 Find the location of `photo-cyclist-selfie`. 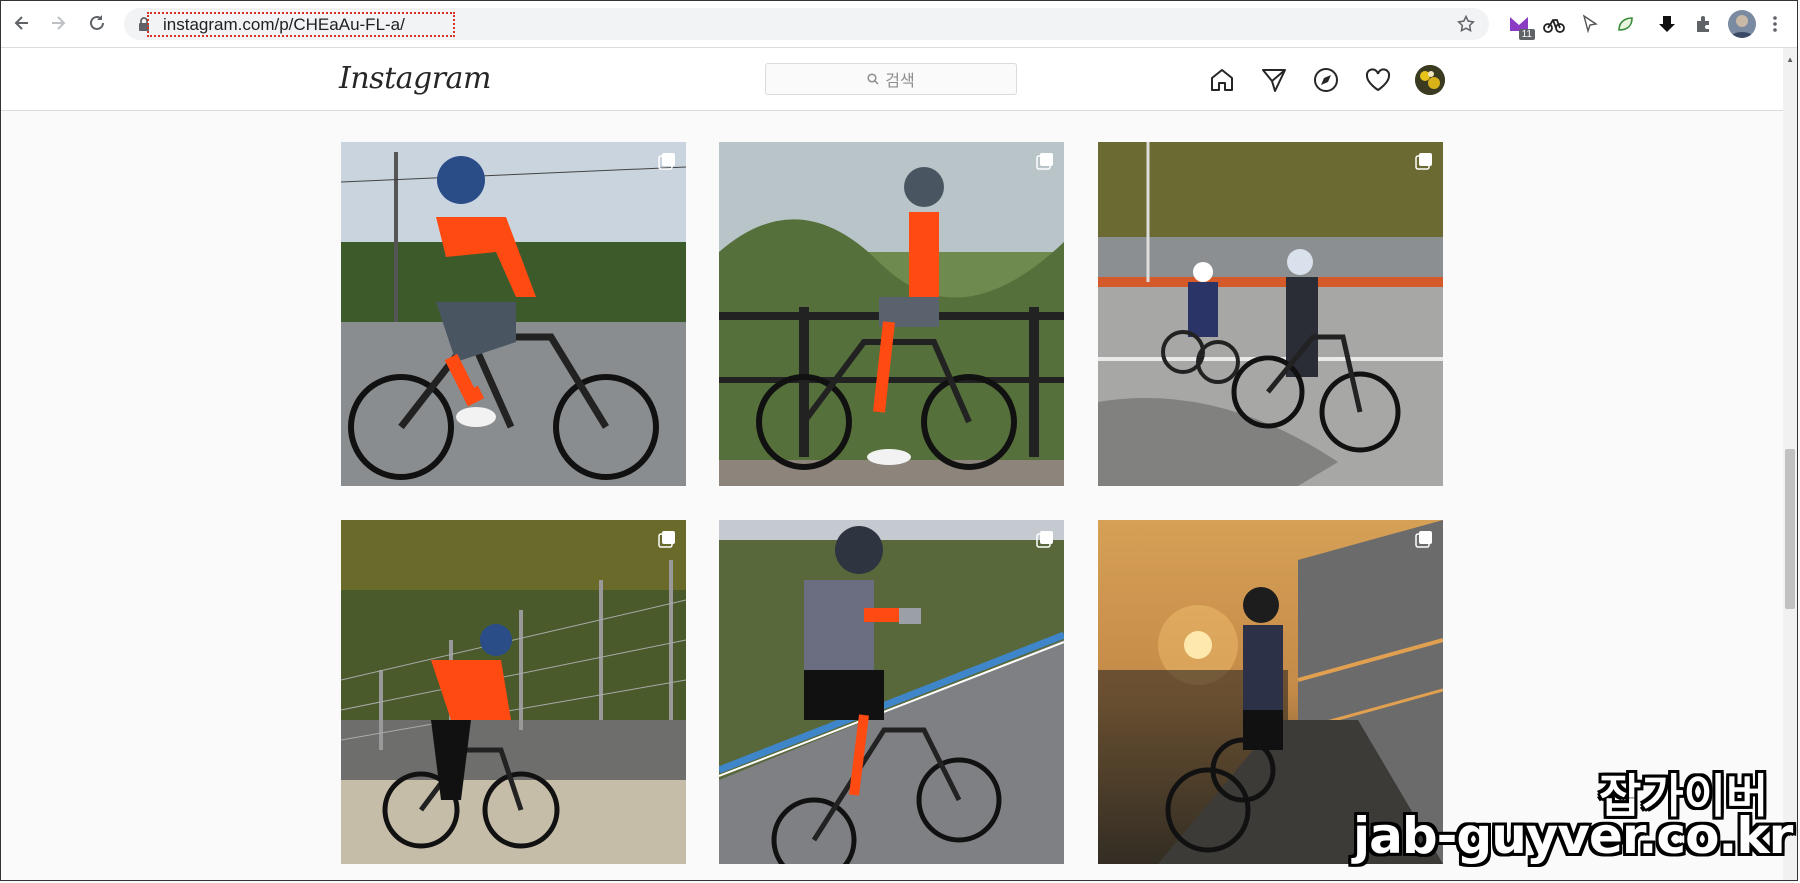

photo-cyclist-selfie is located at coordinates (891, 692).